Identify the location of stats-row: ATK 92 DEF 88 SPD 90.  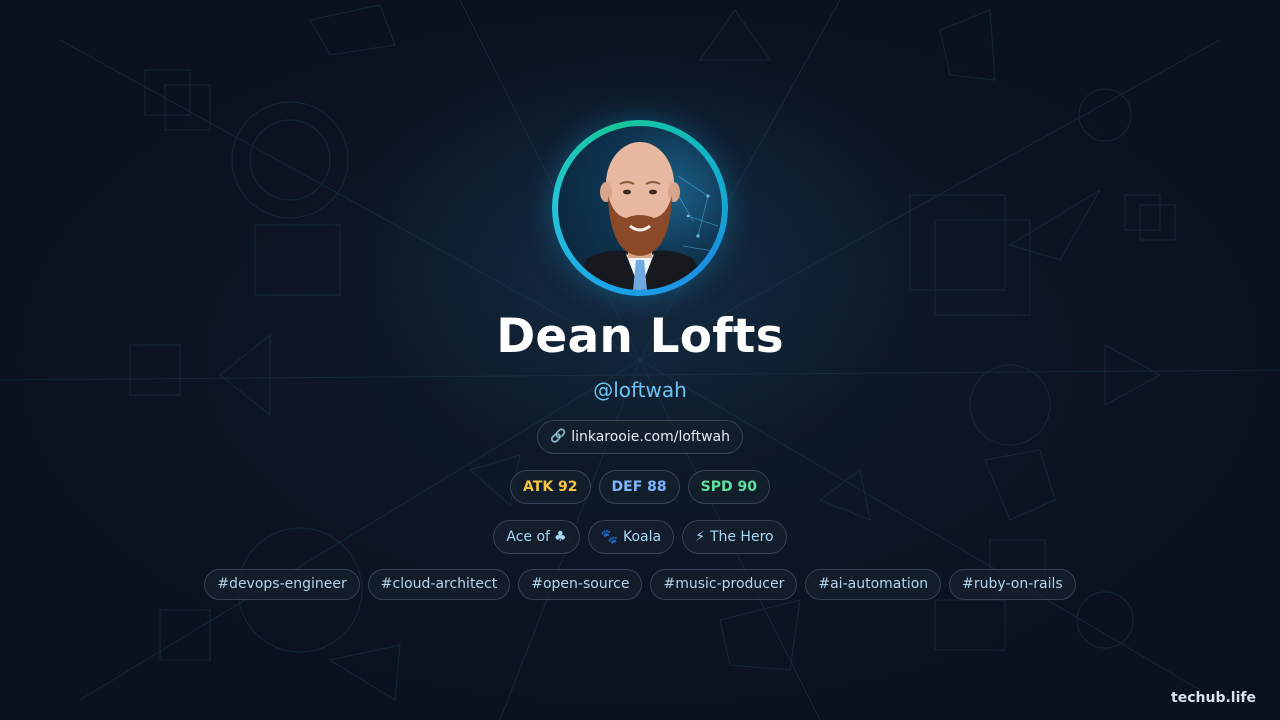
(640, 487).